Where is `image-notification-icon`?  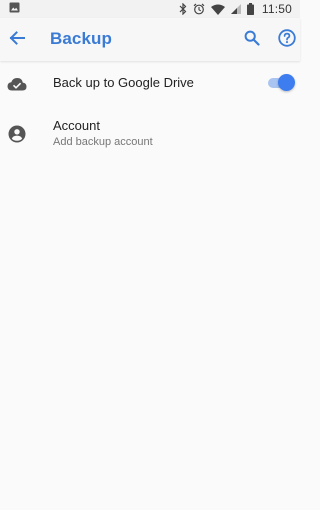
image-notification-icon is located at coordinates (14, 9).